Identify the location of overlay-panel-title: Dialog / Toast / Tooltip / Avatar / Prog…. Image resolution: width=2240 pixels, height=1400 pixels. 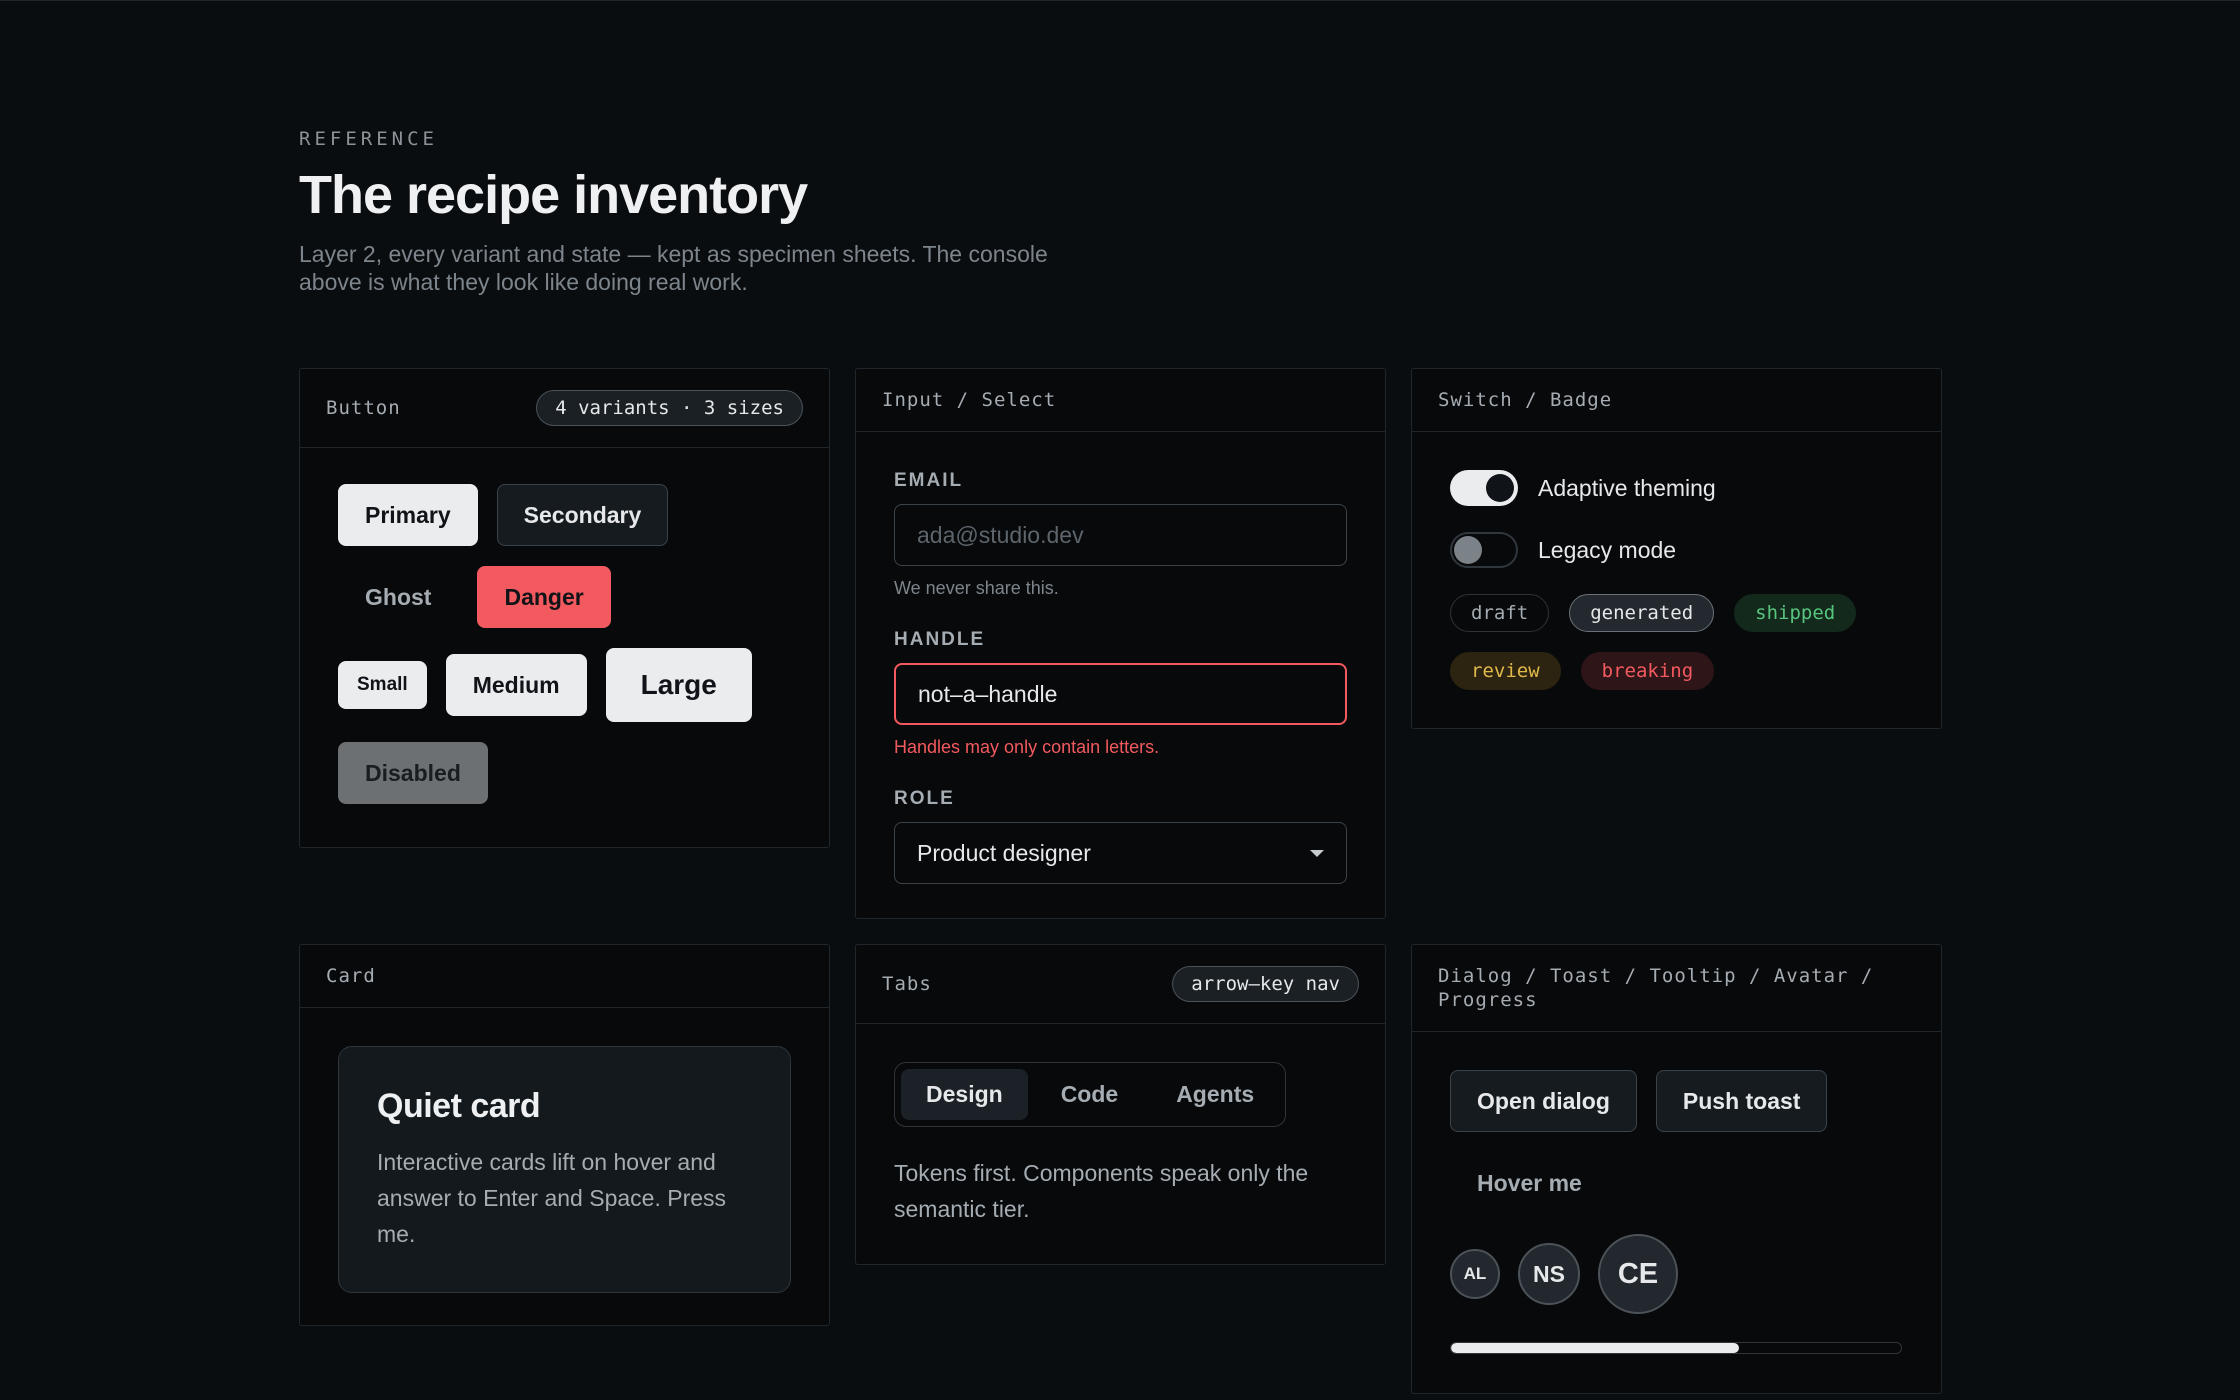
(1656, 988).